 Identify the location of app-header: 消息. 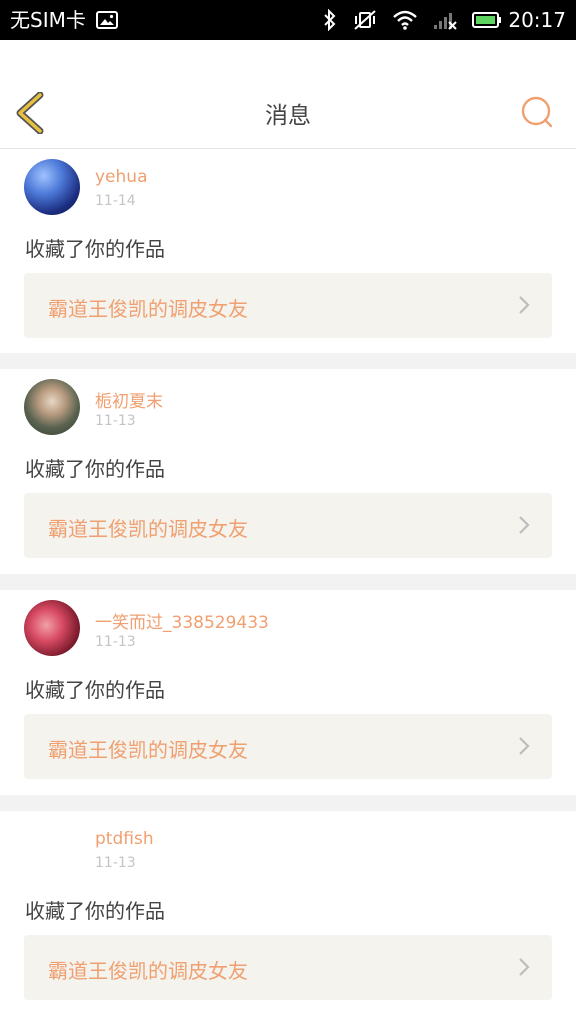
(288, 94).